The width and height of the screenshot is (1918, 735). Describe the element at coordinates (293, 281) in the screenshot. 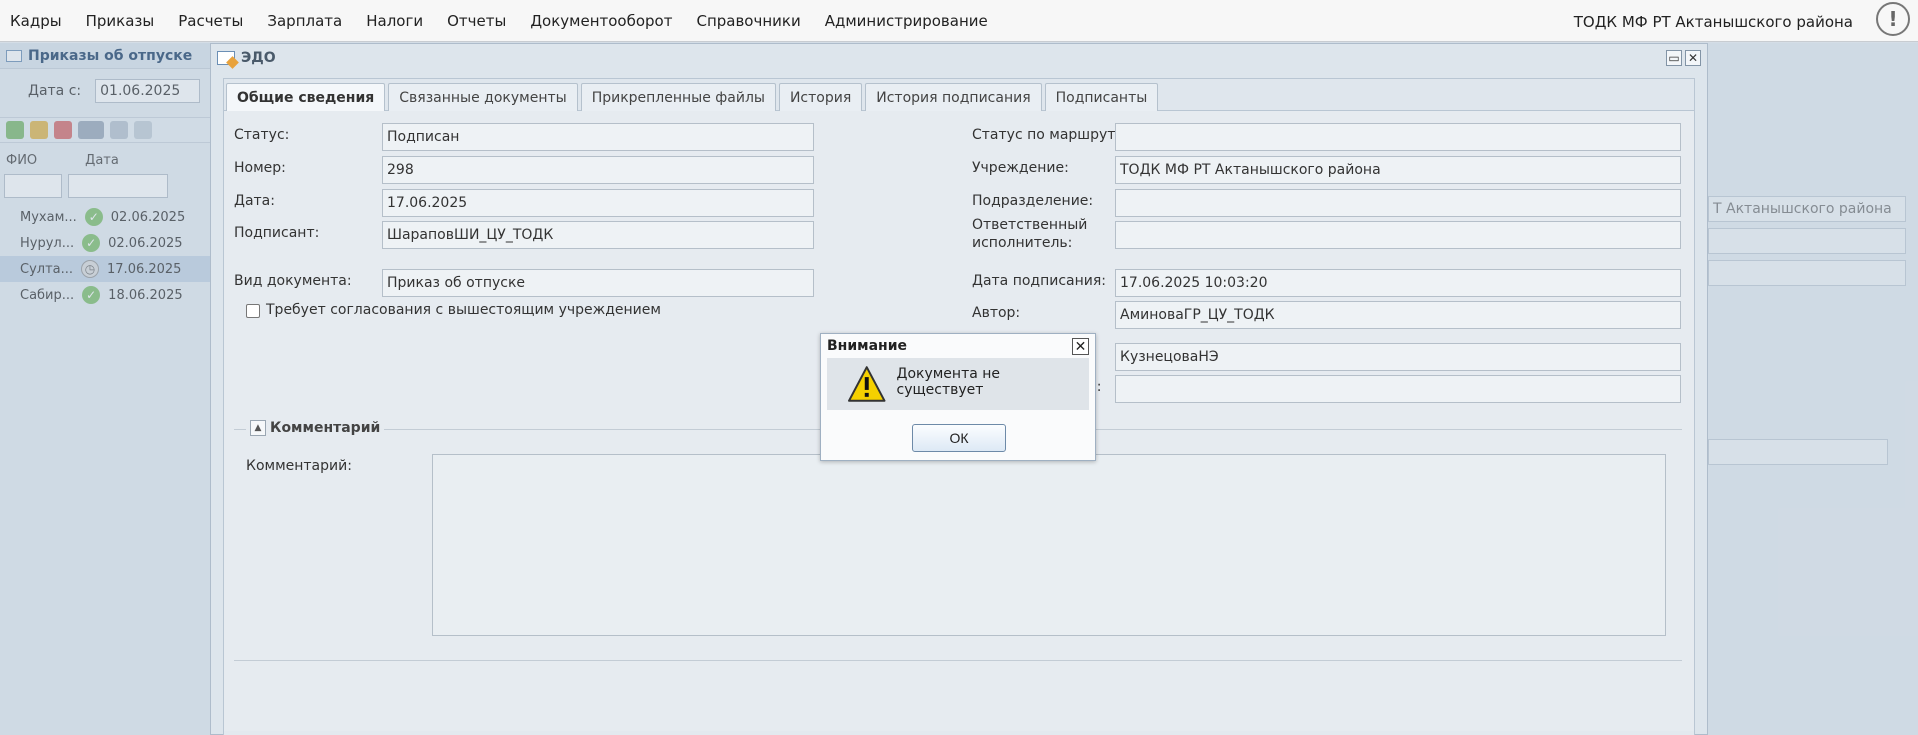

I see `doc-type-label: Вид документа:` at that location.